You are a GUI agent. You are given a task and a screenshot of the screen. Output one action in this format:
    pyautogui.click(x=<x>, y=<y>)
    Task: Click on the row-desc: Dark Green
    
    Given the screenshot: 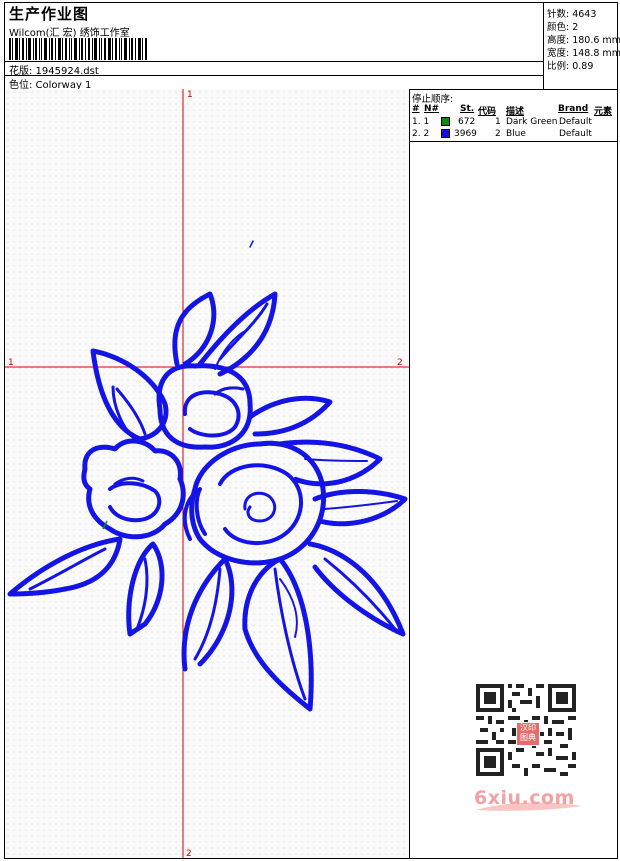 What is the action you would take?
    pyautogui.click(x=532, y=122)
    